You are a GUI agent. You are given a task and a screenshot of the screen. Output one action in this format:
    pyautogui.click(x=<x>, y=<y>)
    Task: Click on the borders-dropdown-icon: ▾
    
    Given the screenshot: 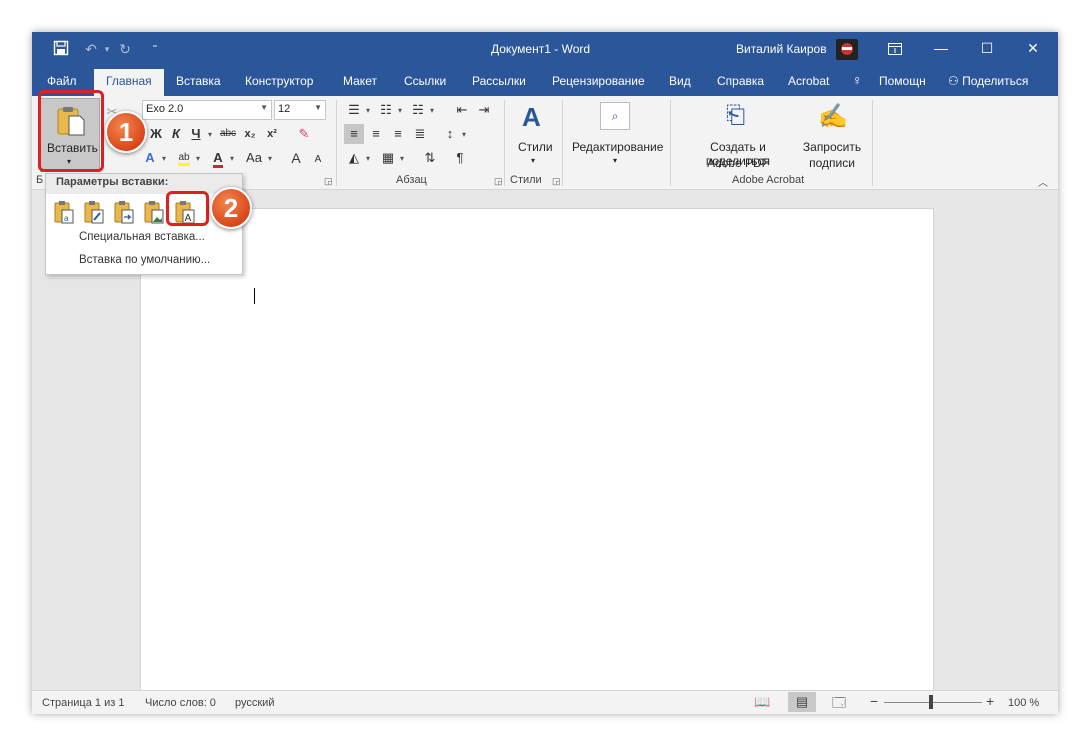 What is the action you would take?
    pyautogui.click(x=402, y=158)
    